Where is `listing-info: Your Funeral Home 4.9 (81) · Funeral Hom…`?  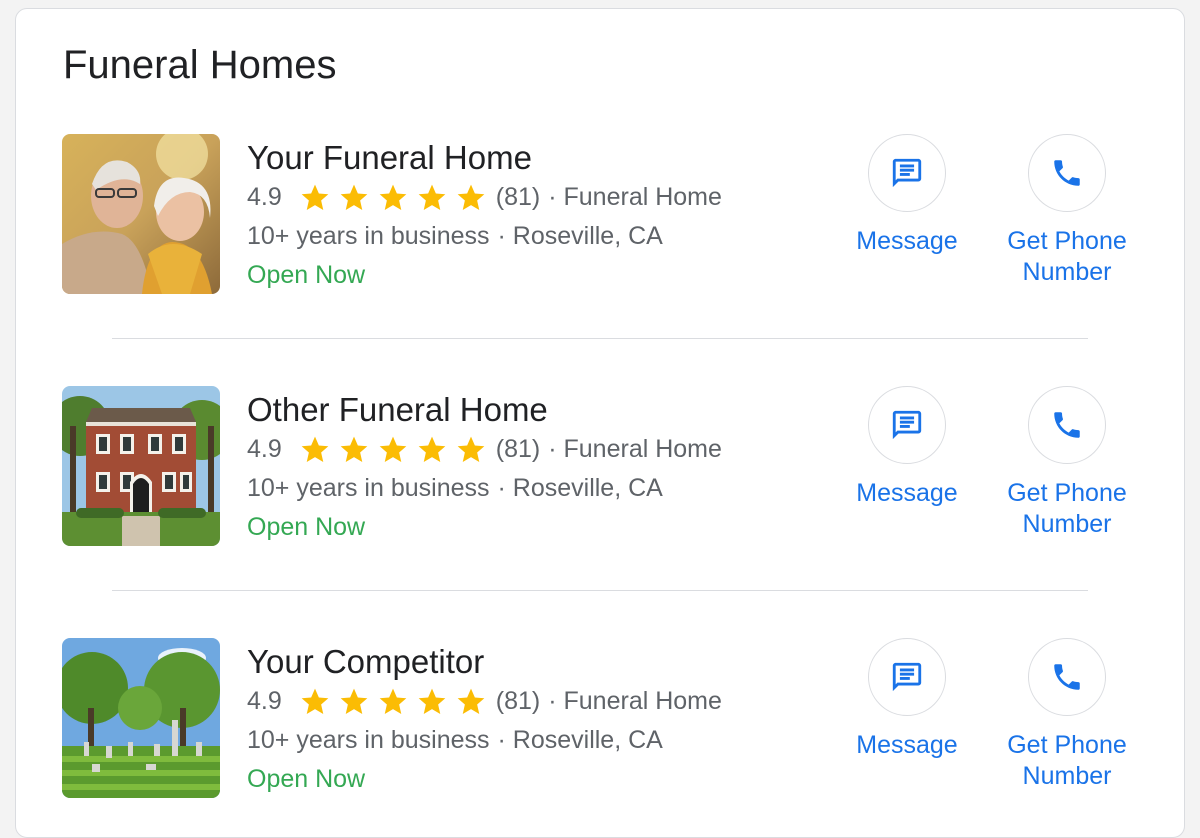 listing-info: Your Funeral Home 4.9 (81) · Funeral Hom… is located at coordinates (484, 216).